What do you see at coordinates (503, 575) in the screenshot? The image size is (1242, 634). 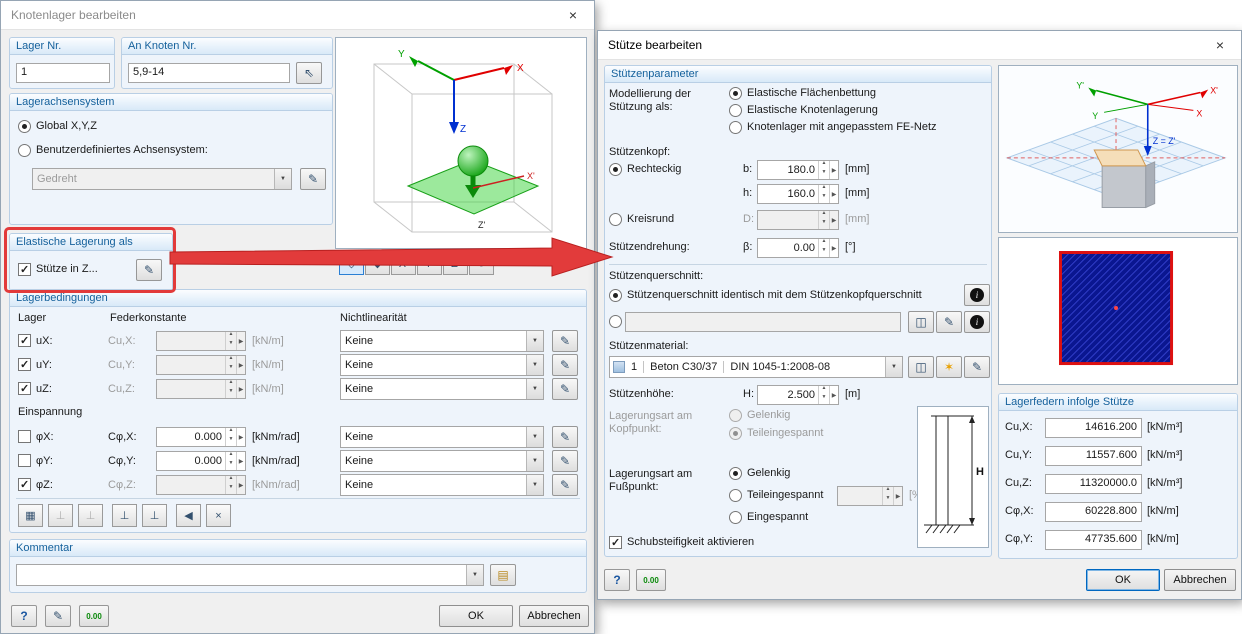 I see `kommentar-browse-button: ▤` at bounding box center [503, 575].